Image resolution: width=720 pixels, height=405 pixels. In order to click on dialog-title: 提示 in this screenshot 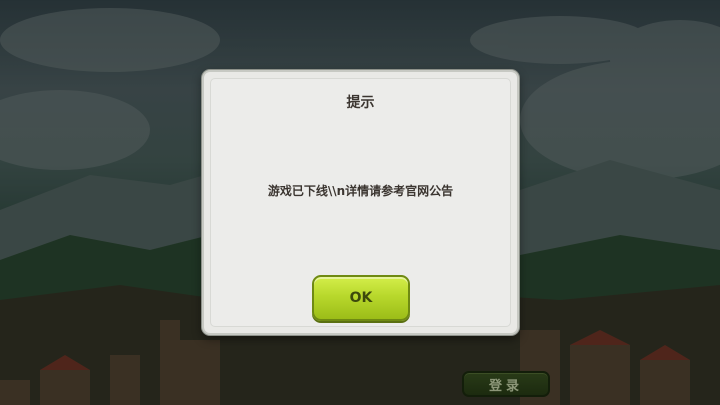, I will do `click(360, 103)`.